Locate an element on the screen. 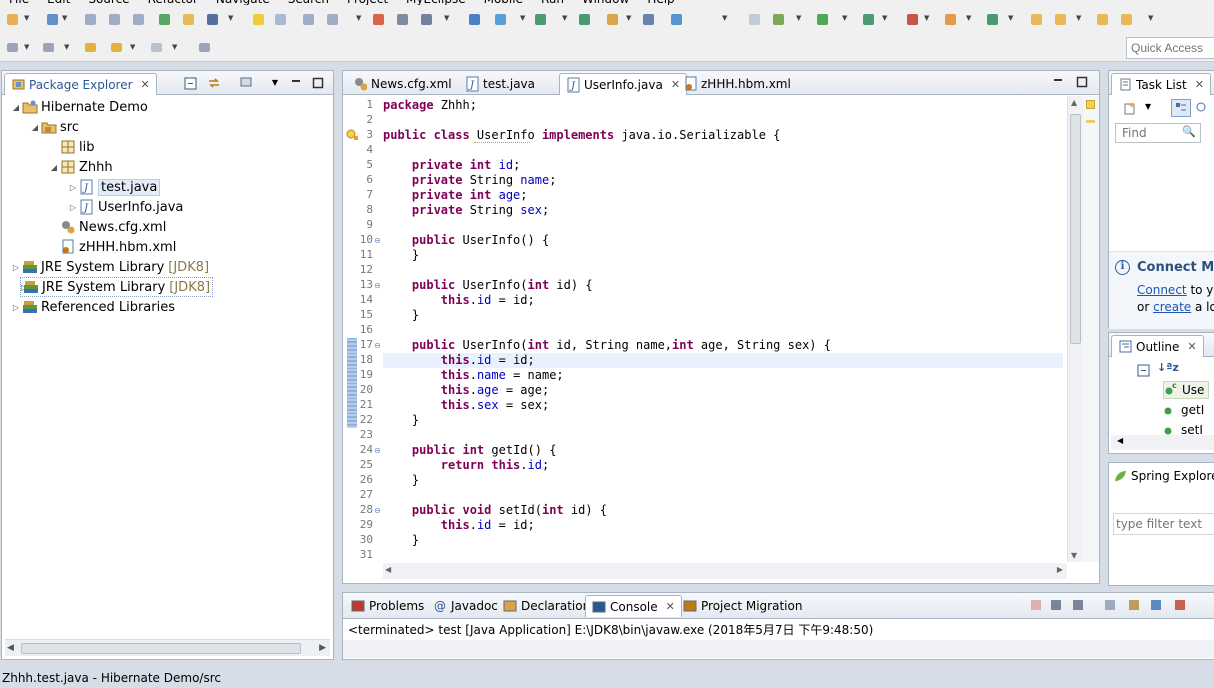  code-line: this.name = name; is located at coordinates (723, 375).